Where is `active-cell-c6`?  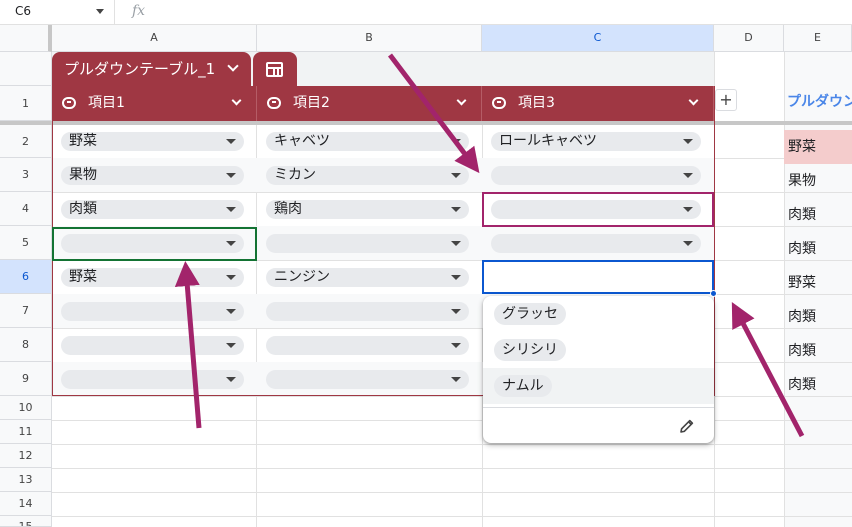
active-cell-c6 is located at coordinates (599, 278).